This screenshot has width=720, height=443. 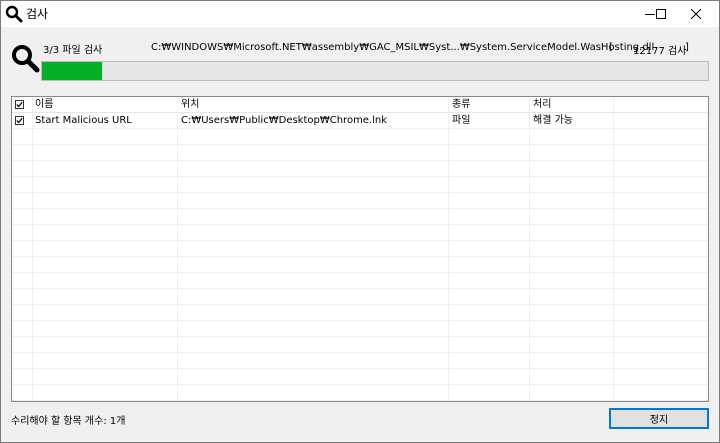 I want to click on list-header: 이름 위치 종류 처리, so click(x=360, y=105).